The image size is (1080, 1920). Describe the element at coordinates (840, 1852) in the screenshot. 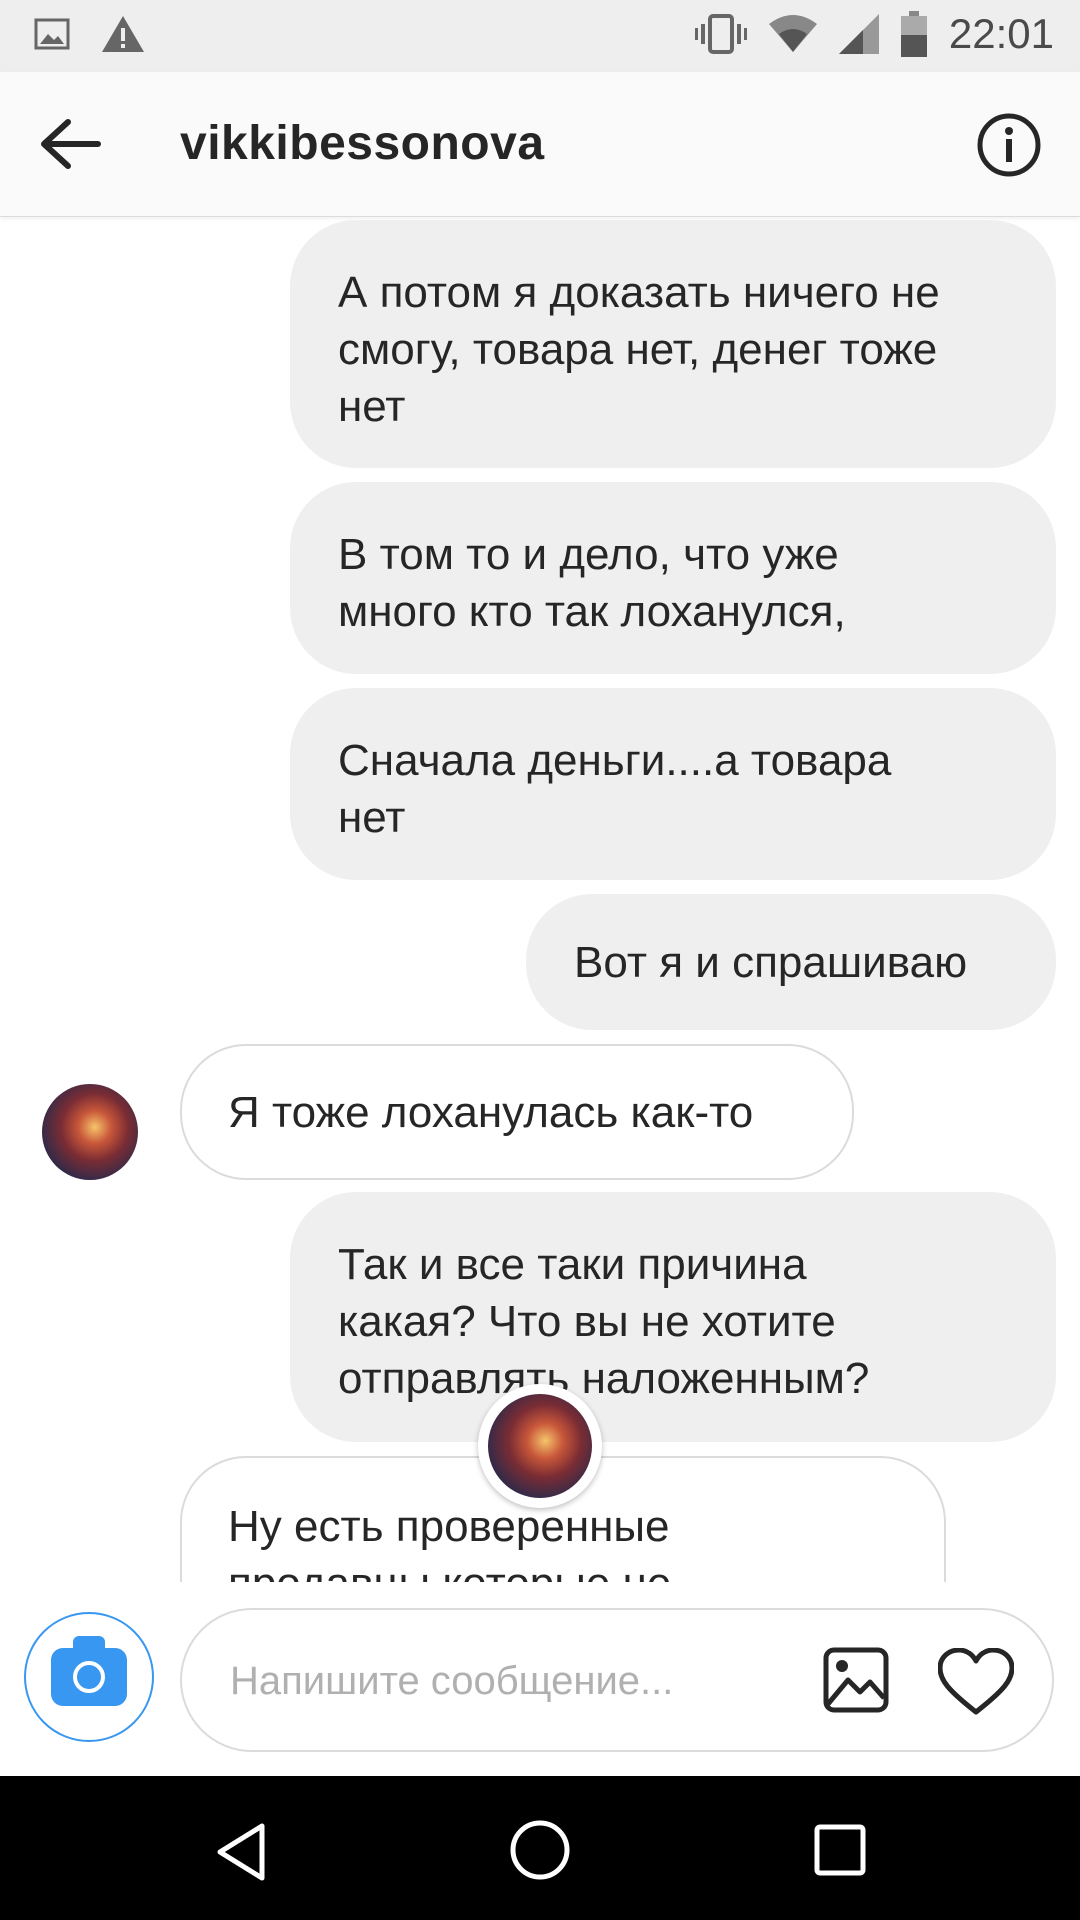

I see `recents-square-icon` at that location.